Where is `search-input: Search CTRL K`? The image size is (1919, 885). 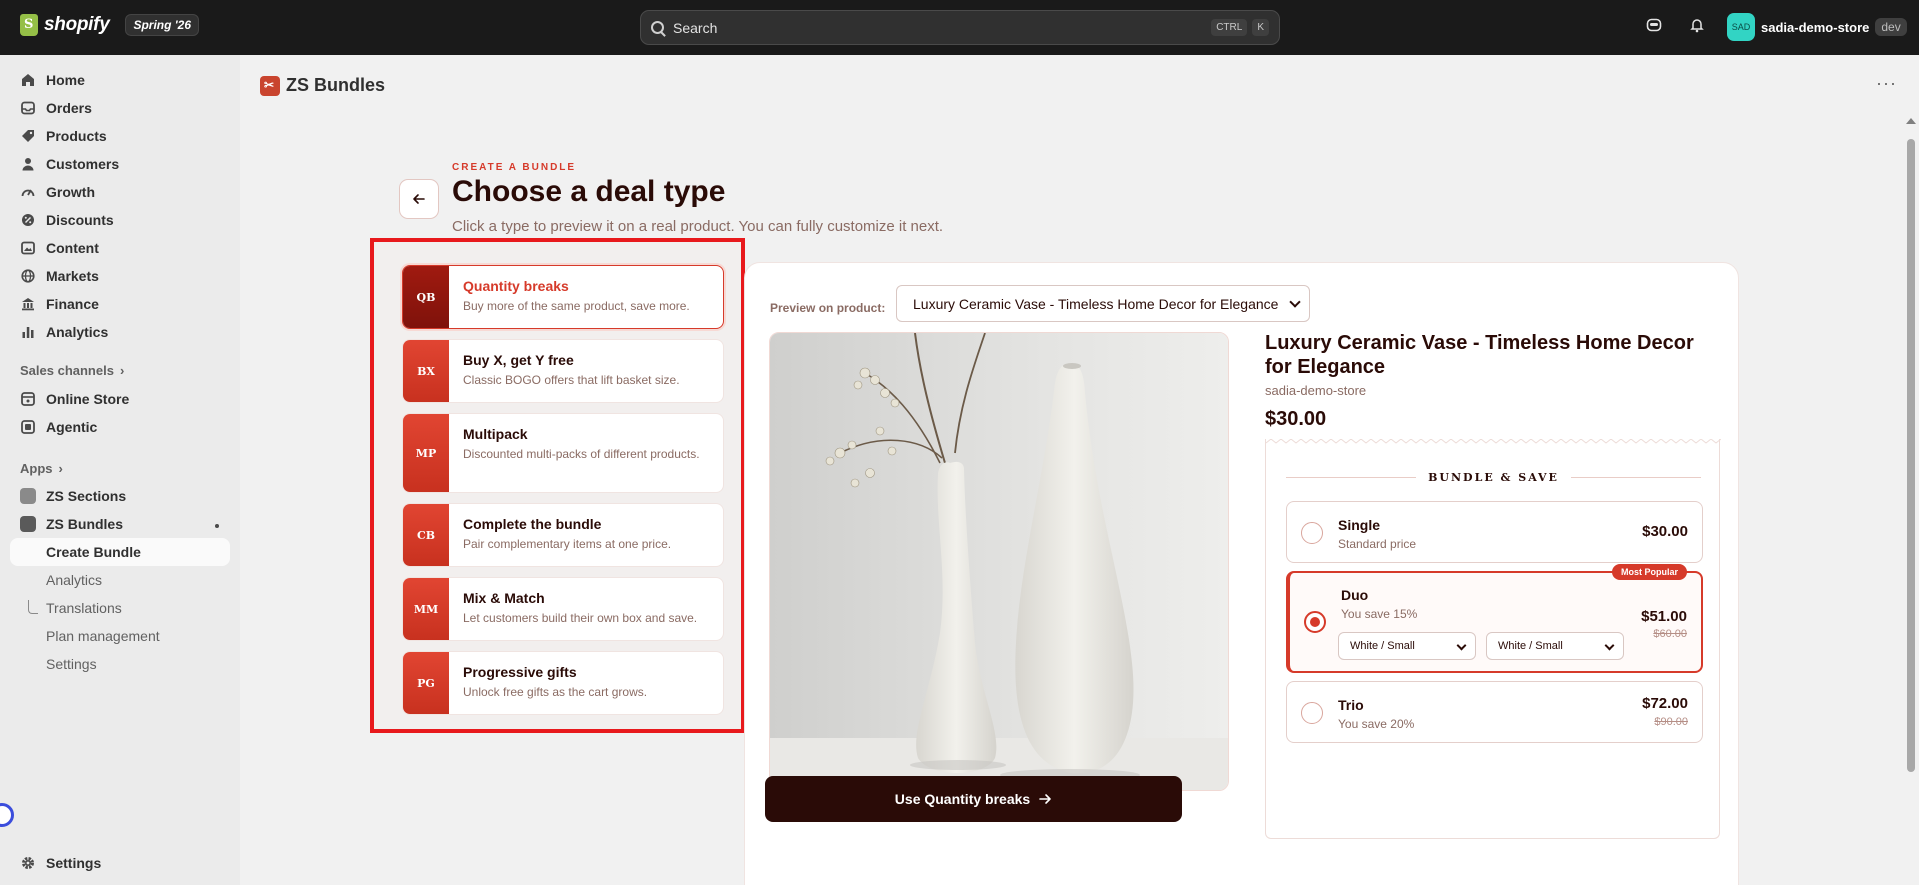
search-input: Search CTRL K is located at coordinates (960, 27).